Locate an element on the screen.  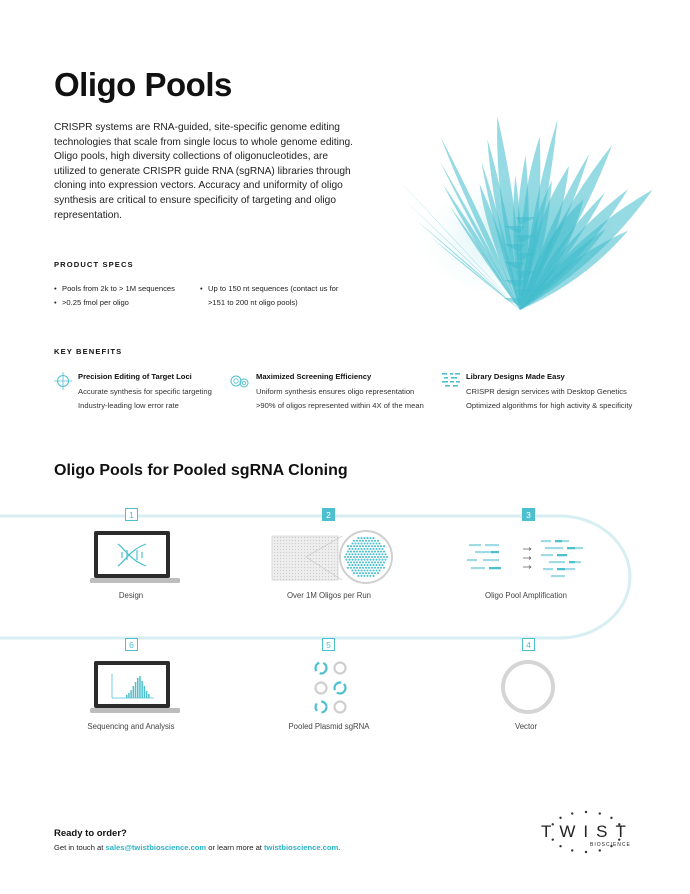
step-label-design: Design is located at coordinates (131, 595).